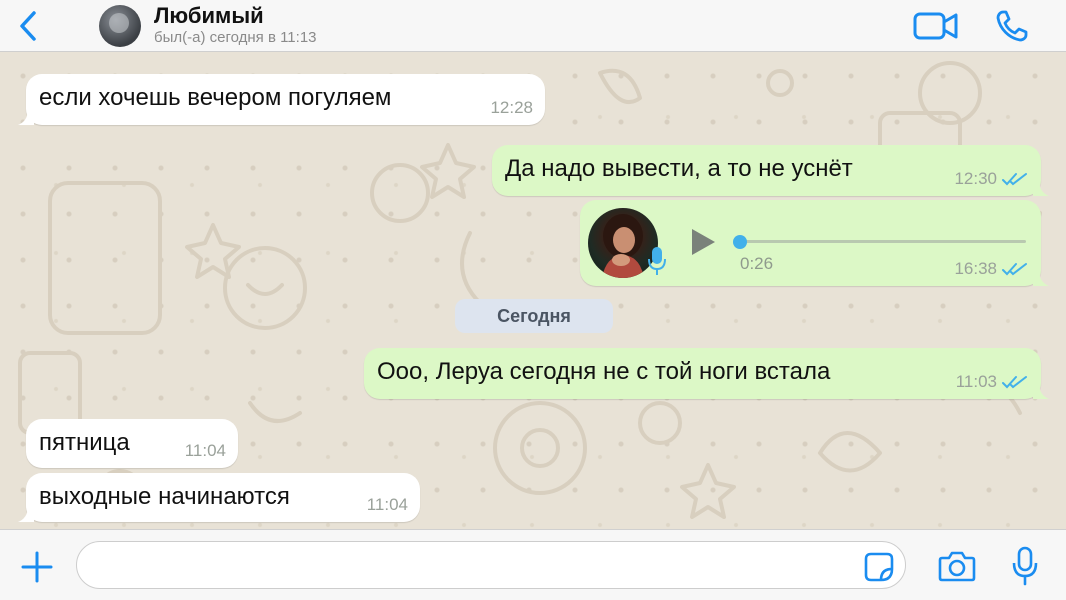  I want to click on camera-icon, so click(957, 566).